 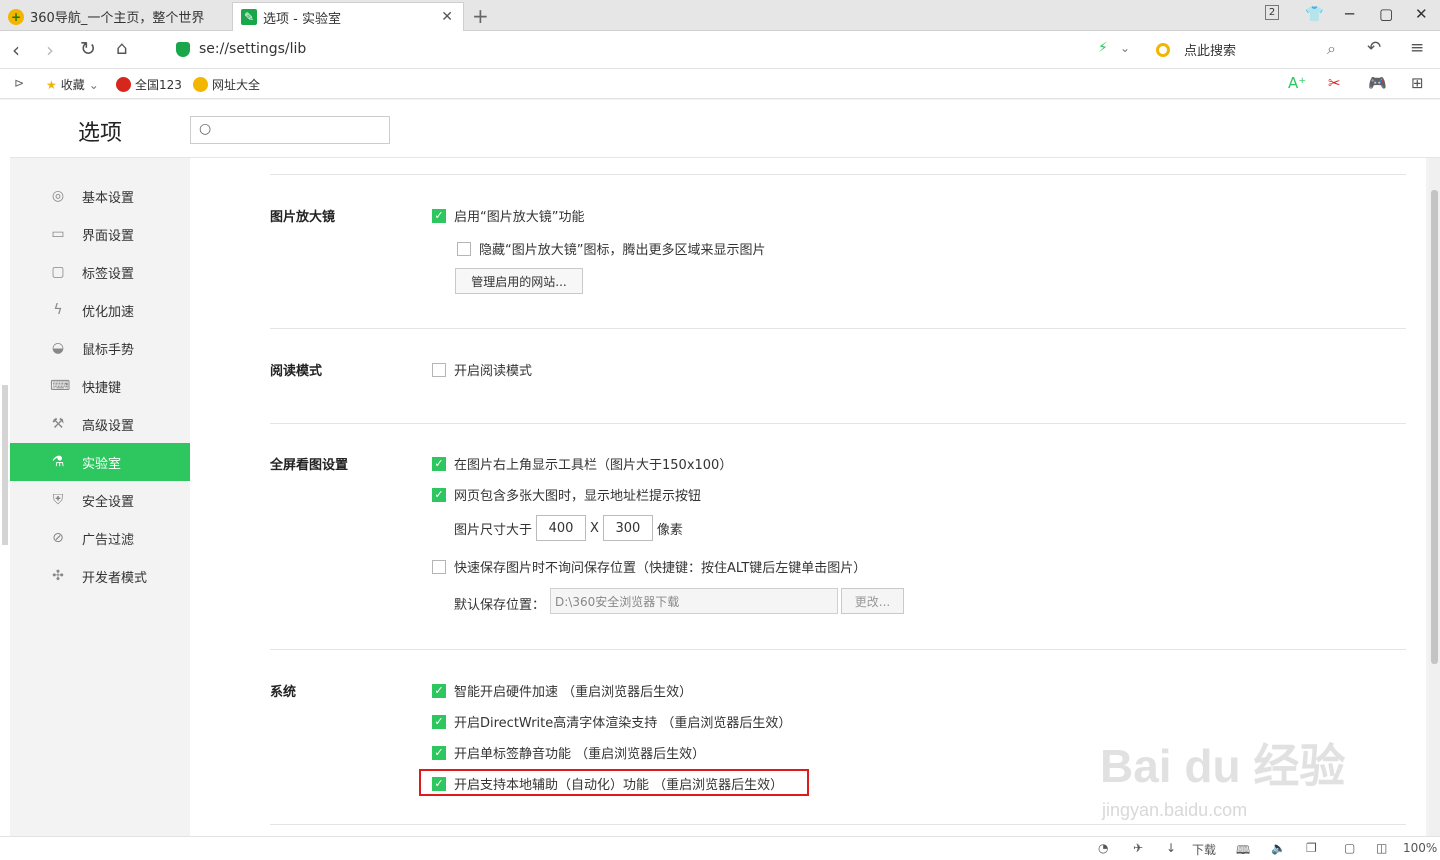 What do you see at coordinates (1243, 850) in the screenshot?
I see `reader-icon: 🕮` at bounding box center [1243, 850].